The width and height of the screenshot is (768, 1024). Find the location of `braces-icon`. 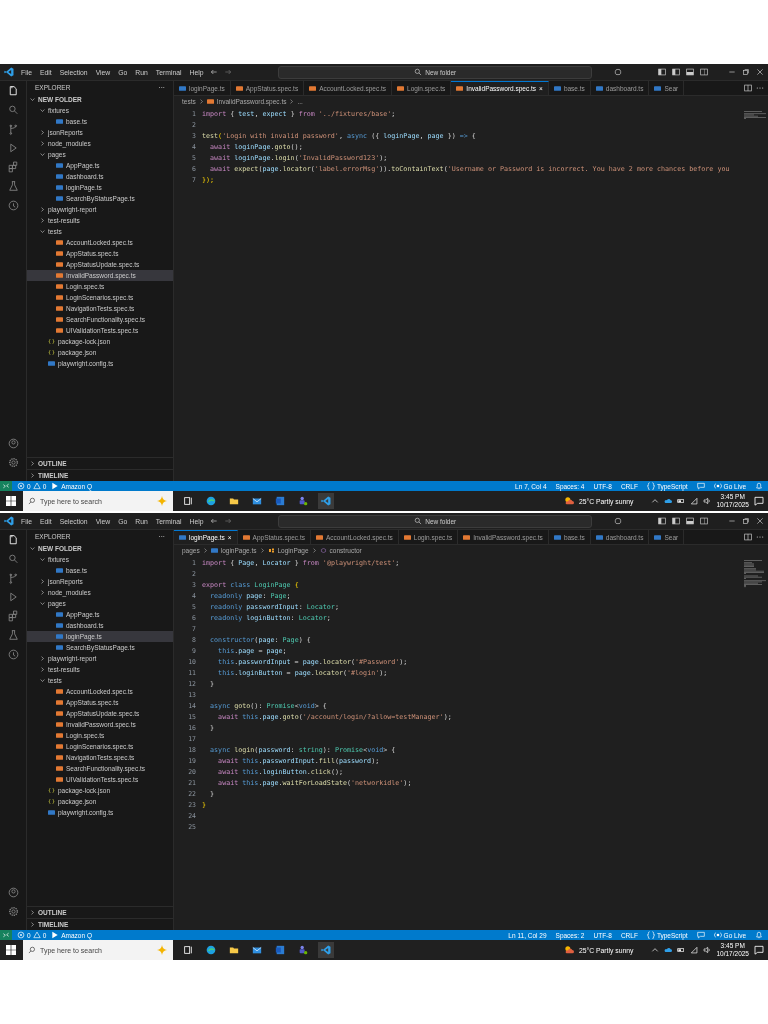

braces-icon is located at coordinates (51, 352).